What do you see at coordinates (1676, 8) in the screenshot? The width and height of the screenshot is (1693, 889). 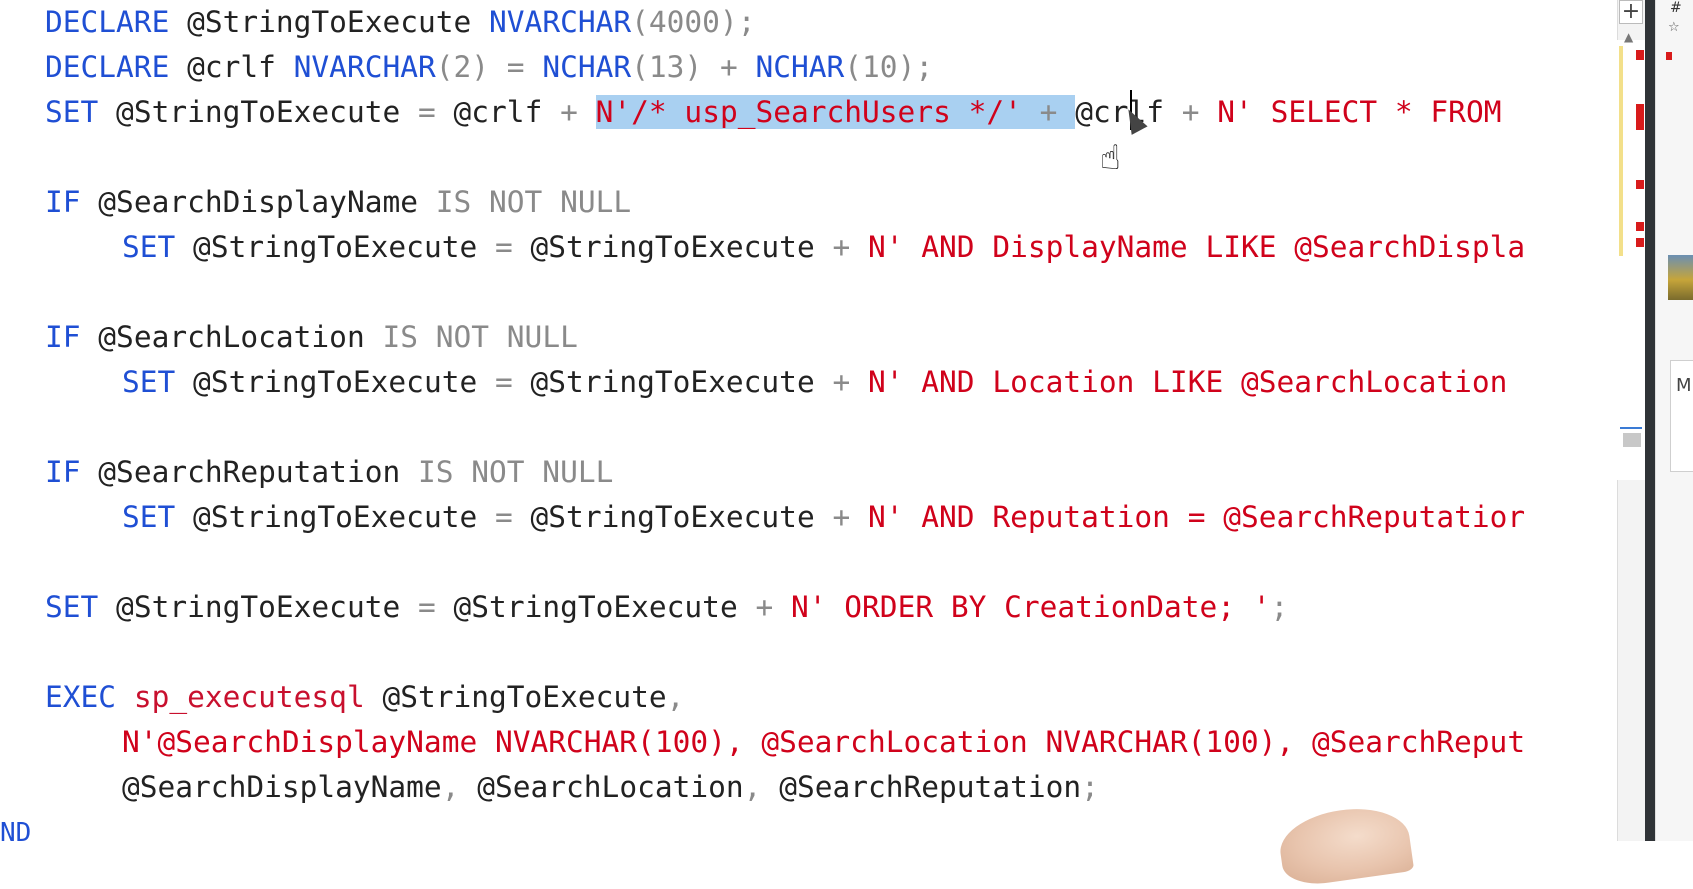 I see `panel-hash-text: #` at bounding box center [1676, 8].